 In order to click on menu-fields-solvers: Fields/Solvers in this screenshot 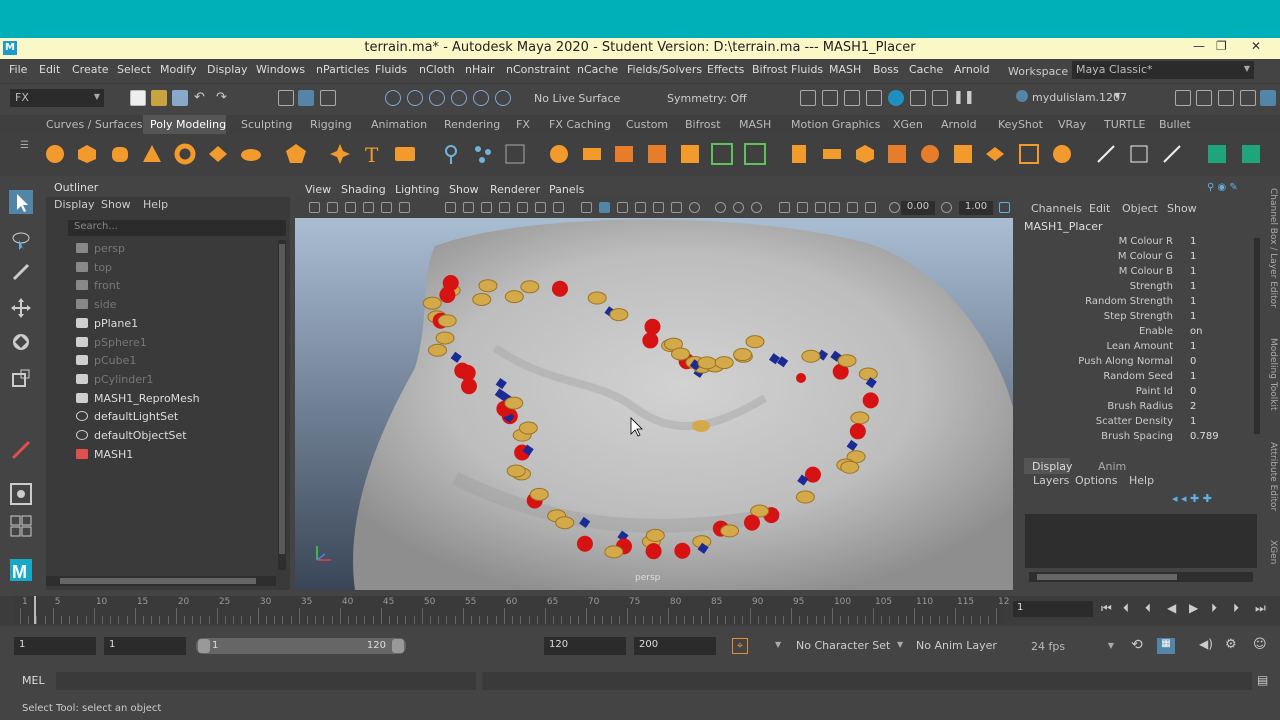, I will do `click(664, 69)`.